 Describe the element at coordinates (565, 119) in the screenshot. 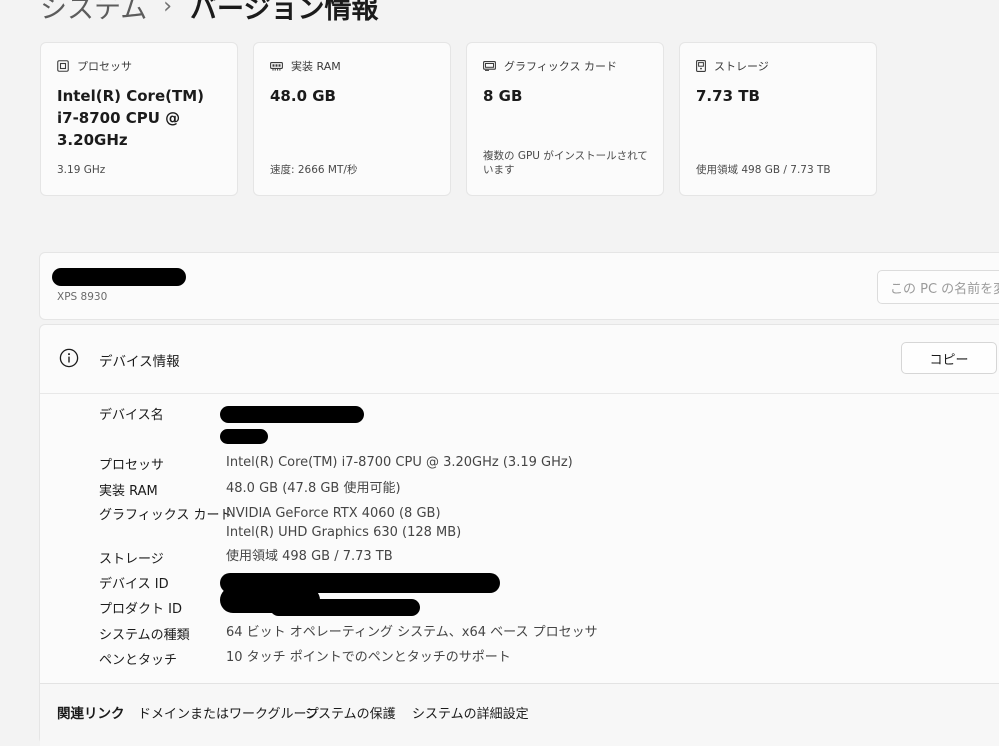

I see `gpu-card: グラフィックス カード 8 GB 複数の GPU がインストールされています` at that location.